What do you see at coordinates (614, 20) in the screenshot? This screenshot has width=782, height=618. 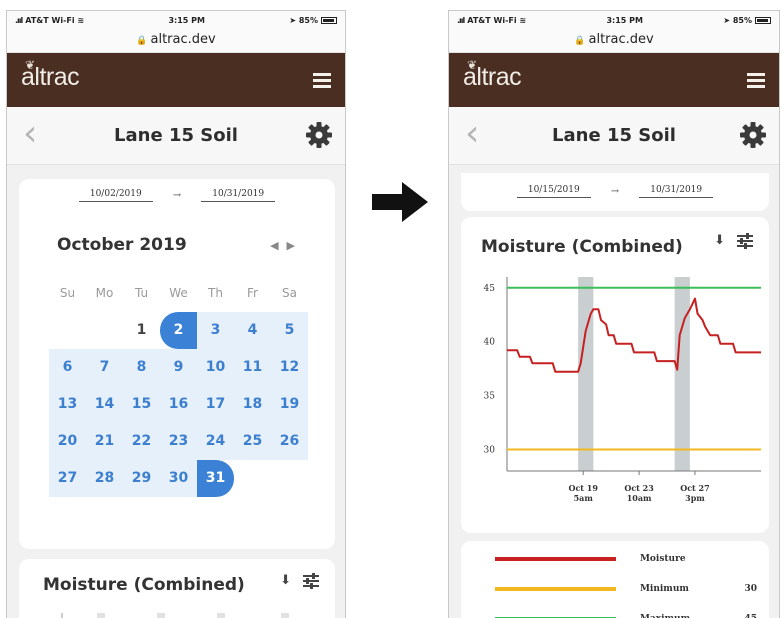 I see `status-bar: .ııl AT&T Wi-Fi ≋ 3:15 PM ➤ 85%` at bounding box center [614, 20].